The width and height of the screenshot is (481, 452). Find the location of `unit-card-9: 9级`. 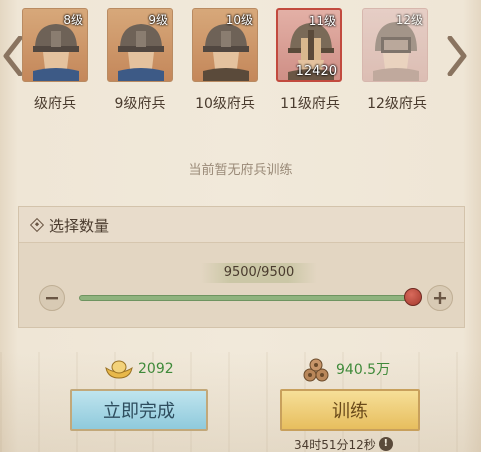

unit-card-9: 9级 is located at coordinates (140, 45).